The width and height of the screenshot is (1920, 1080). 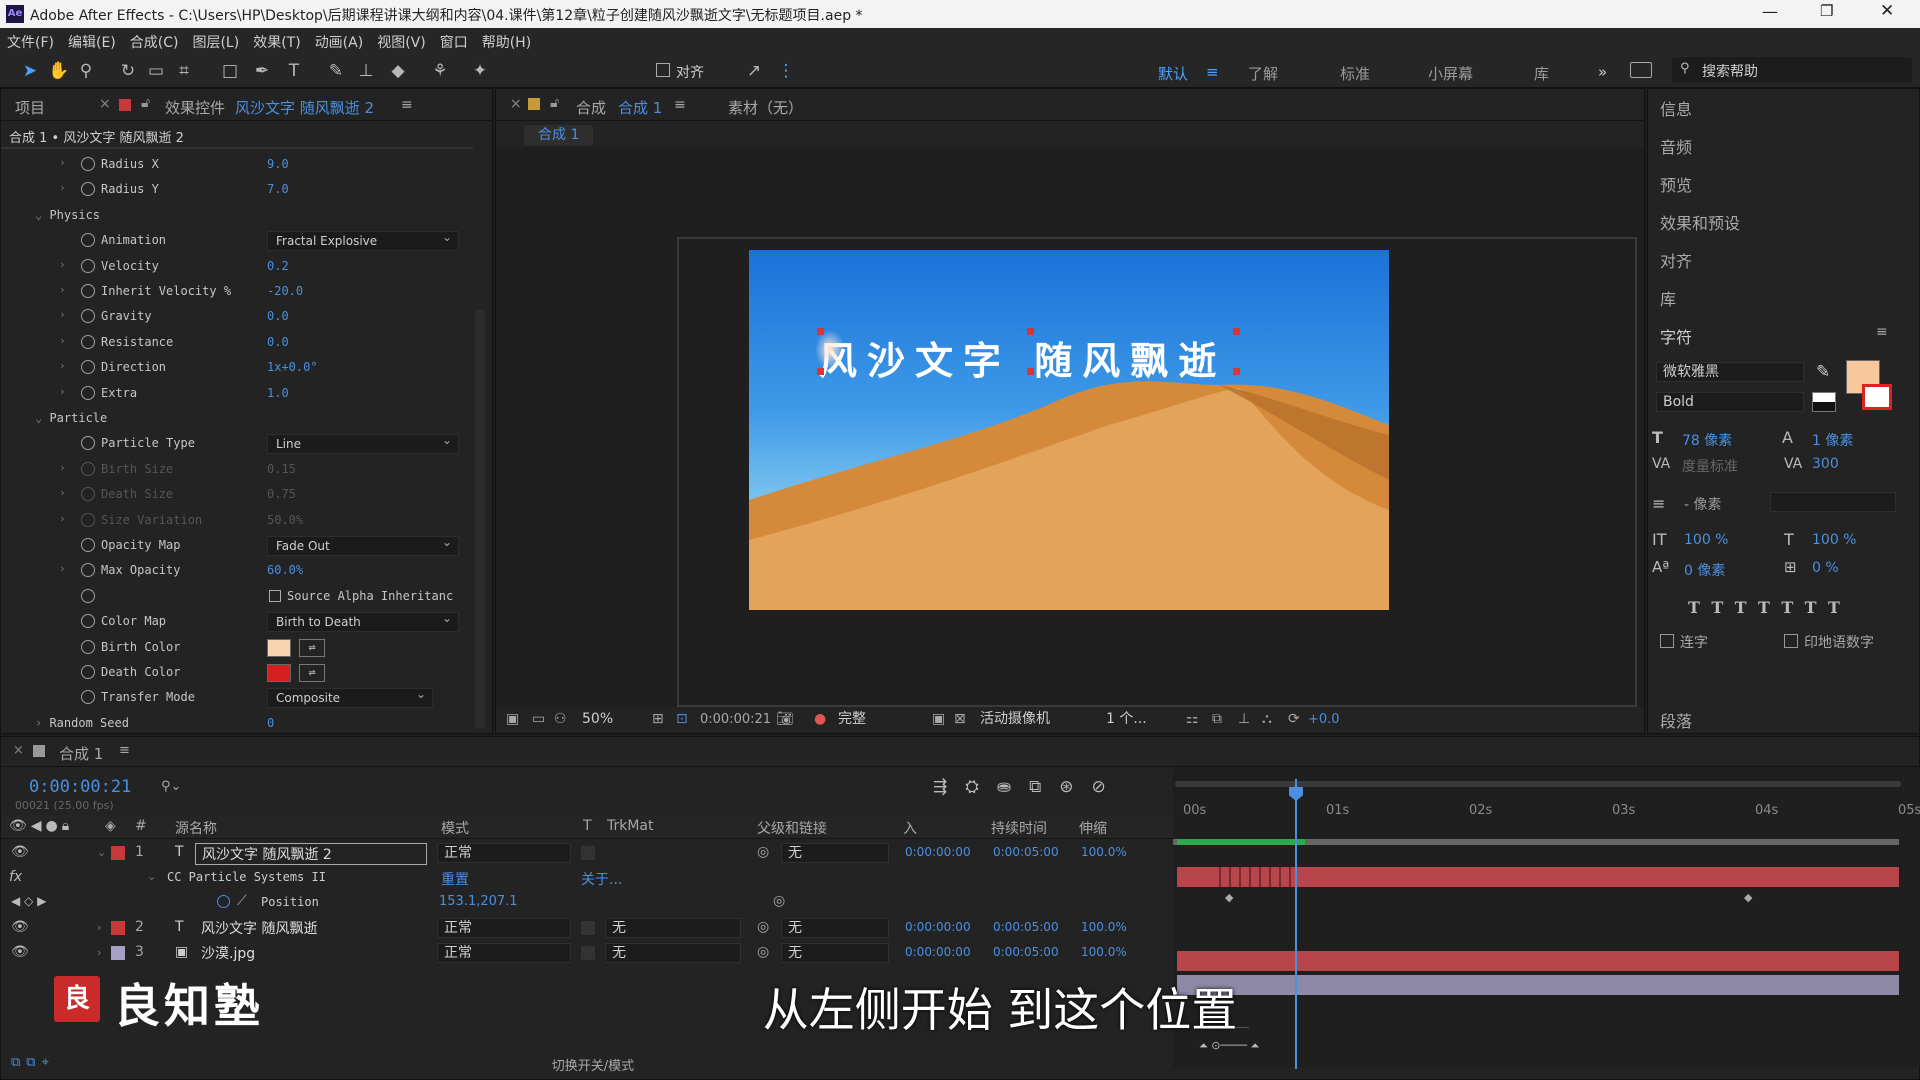 What do you see at coordinates (81, 753) in the screenshot?
I see `timeline-tab-label: 合成 1` at bounding box center [81, 753].